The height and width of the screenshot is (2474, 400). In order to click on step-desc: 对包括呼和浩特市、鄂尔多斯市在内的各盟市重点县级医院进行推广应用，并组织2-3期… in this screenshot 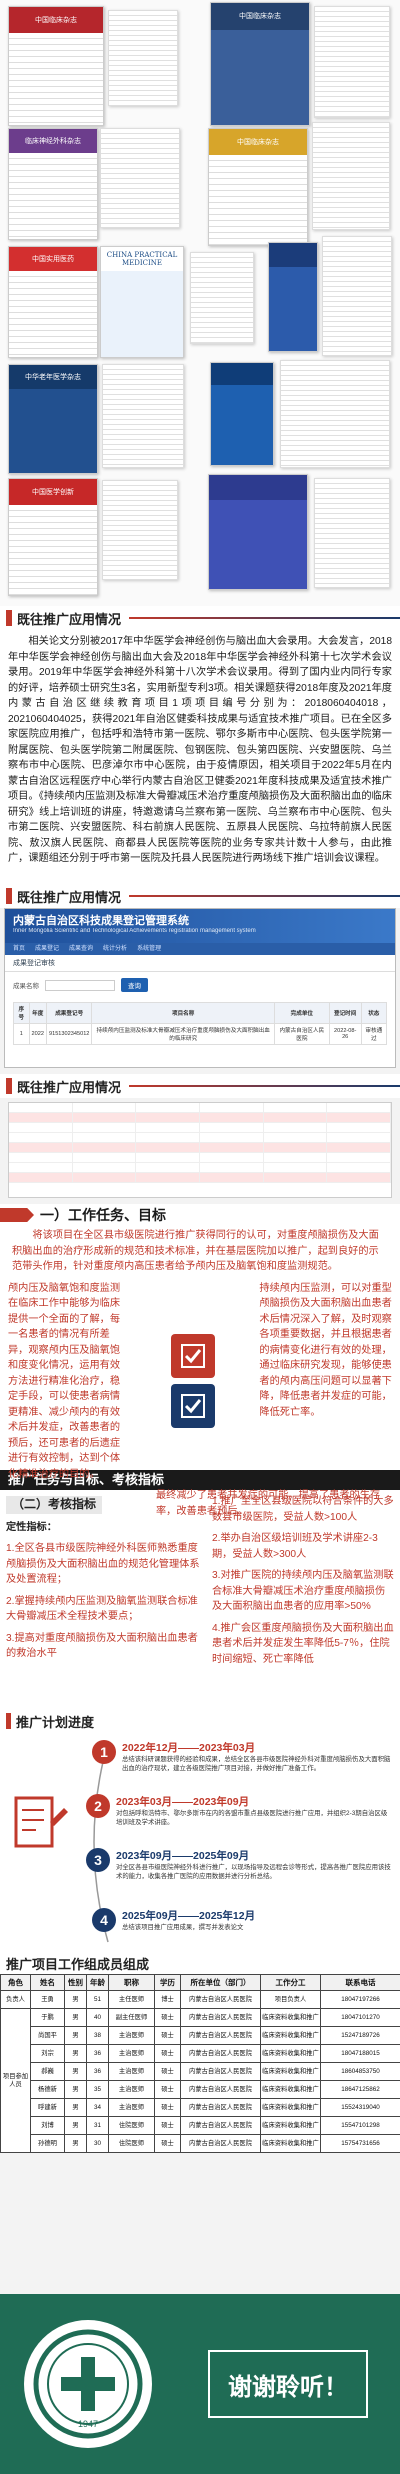, I will do `click(252, 1818)`.